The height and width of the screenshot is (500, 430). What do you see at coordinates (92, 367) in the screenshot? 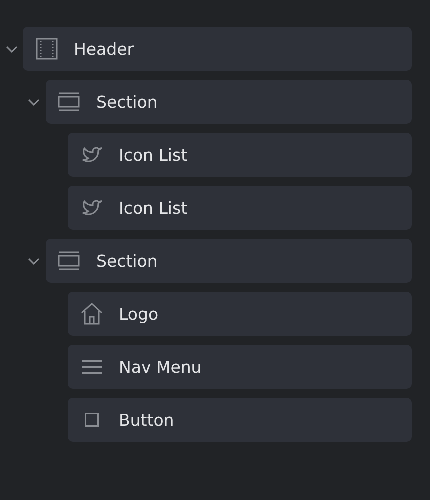
I see `menu-icon` at bounding box center [92, 367].